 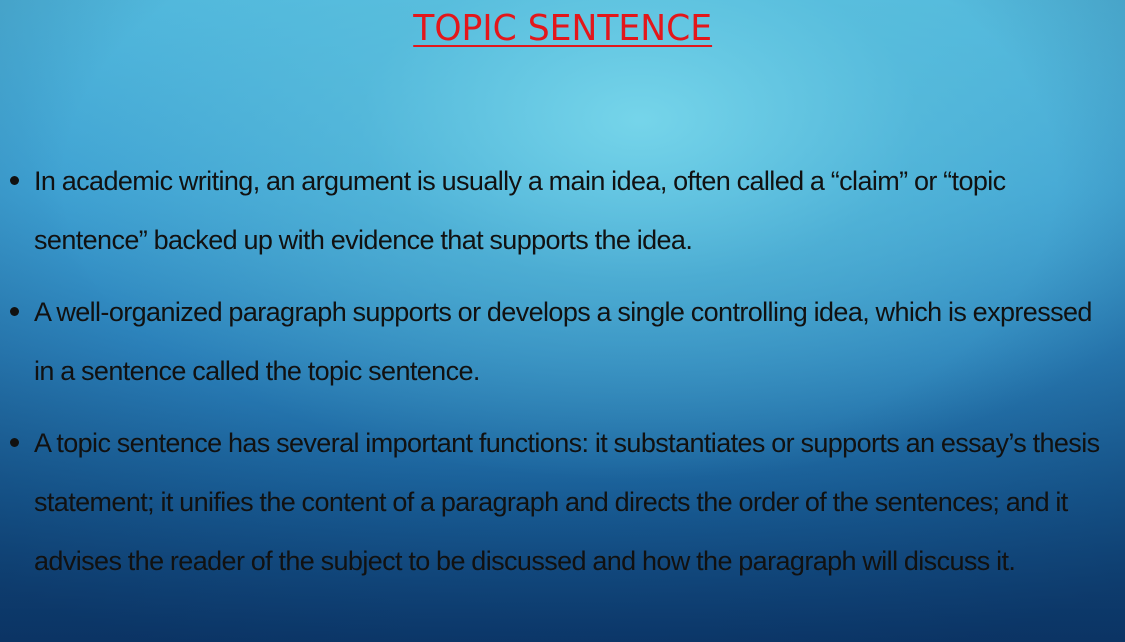 I want to click on slide-title: TOPIC SENTENCE, so click(x=562, y=28).